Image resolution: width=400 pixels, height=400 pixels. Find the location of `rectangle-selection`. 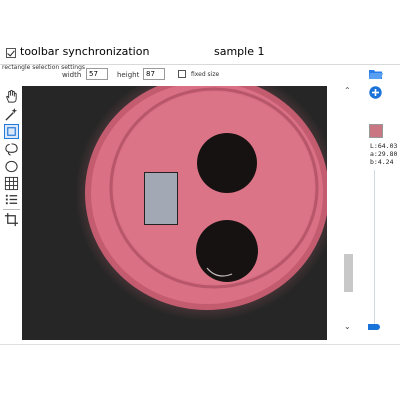

rectangle-selection is located at coordinates (161, 198).